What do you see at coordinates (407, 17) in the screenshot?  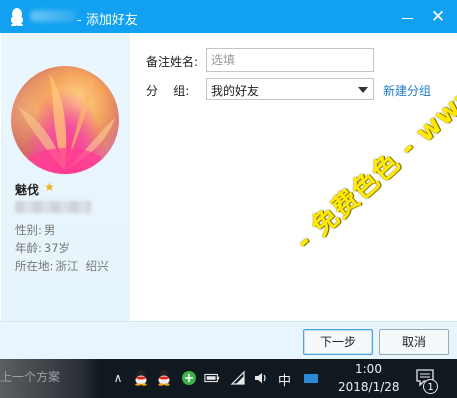 I see `minimize-button` at bounding box center [407, 17].